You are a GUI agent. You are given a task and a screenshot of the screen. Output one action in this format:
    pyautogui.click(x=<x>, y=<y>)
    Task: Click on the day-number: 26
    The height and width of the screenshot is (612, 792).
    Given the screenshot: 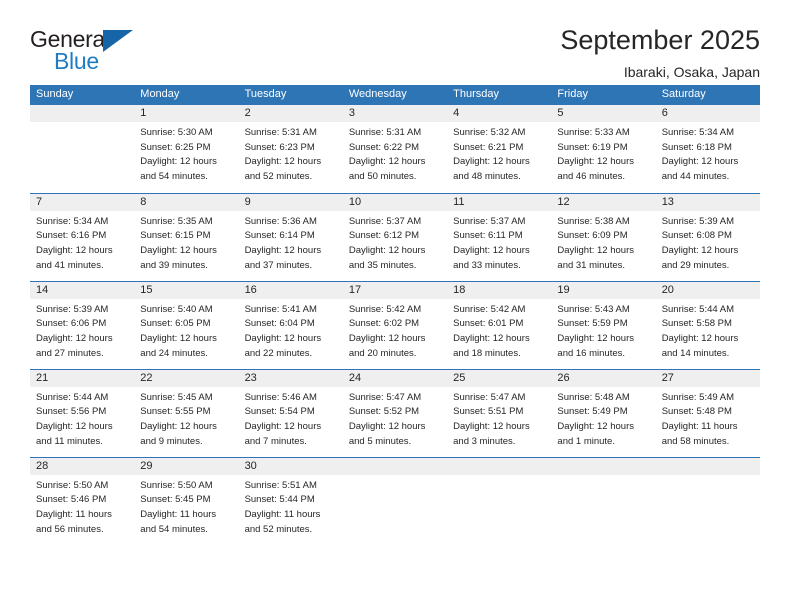 What is the action you would take?
    pyautogui.click(x=603, y=378)
    